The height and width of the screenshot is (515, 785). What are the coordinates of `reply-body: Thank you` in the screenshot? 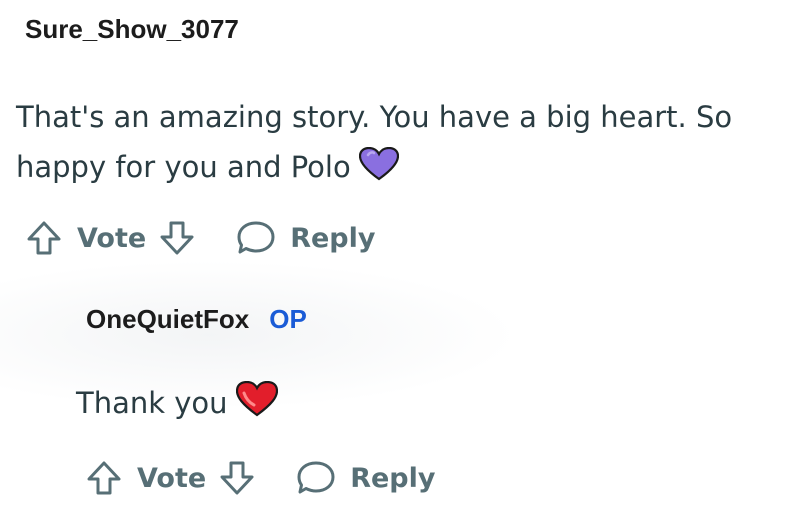 It's located at (177, 405).